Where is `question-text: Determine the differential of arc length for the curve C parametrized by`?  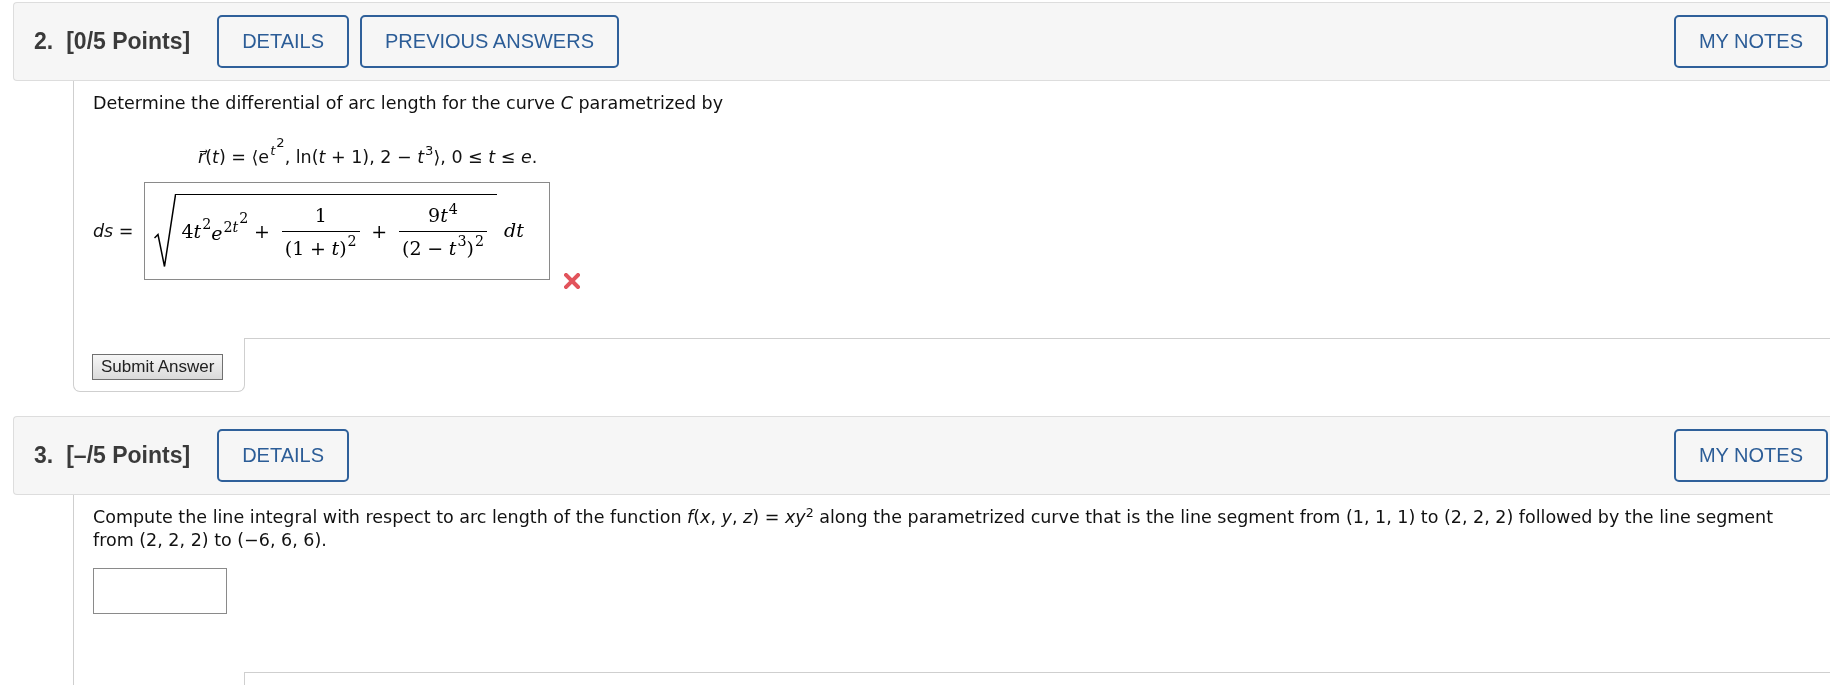 question-text: Determine the differential of arc length for the curve C parametrized by is located at coordinates (409, 103).